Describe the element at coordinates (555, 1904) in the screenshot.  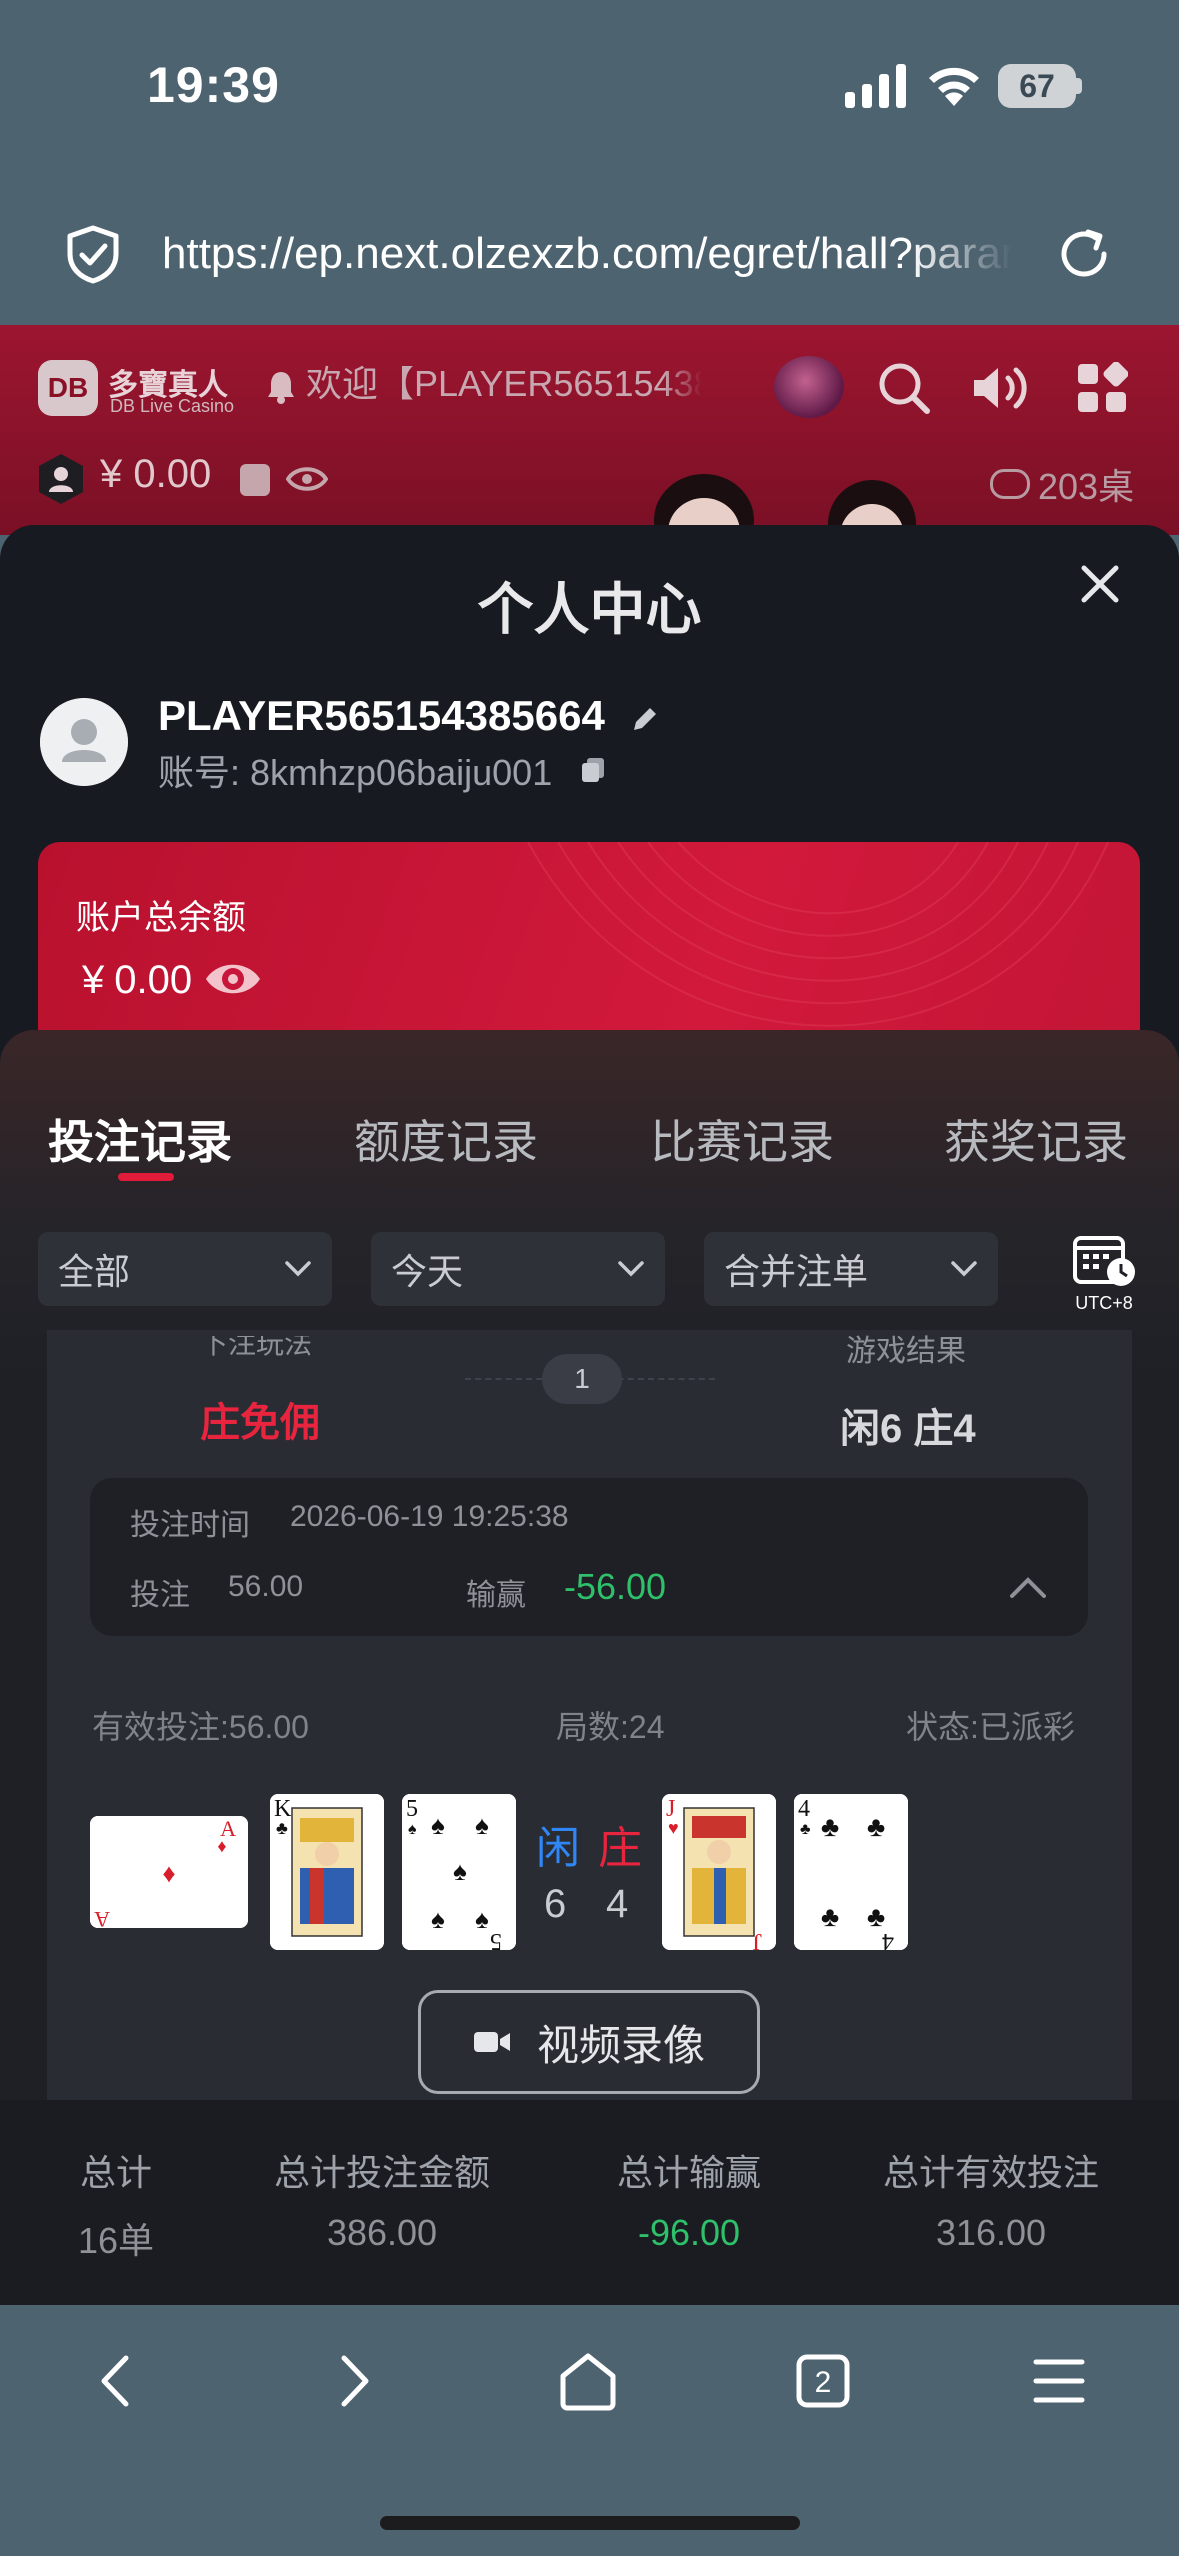
I see `player-points: 6` at that location.